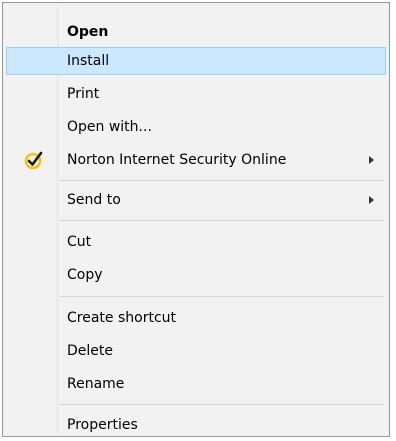 This screenshot has width=396, height=441. Describe the element at coordinates (196, 94) in the screenshot. I see `menu-item-print: Print` at that location.